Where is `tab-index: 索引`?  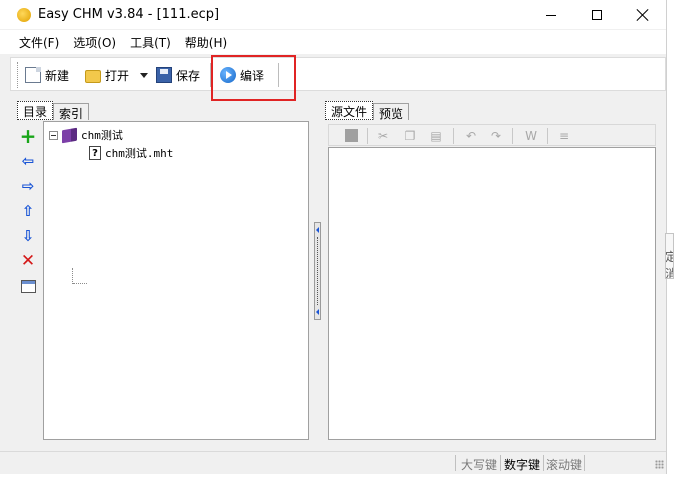 tab-index: 索引 is located at coordinates (71, 112).